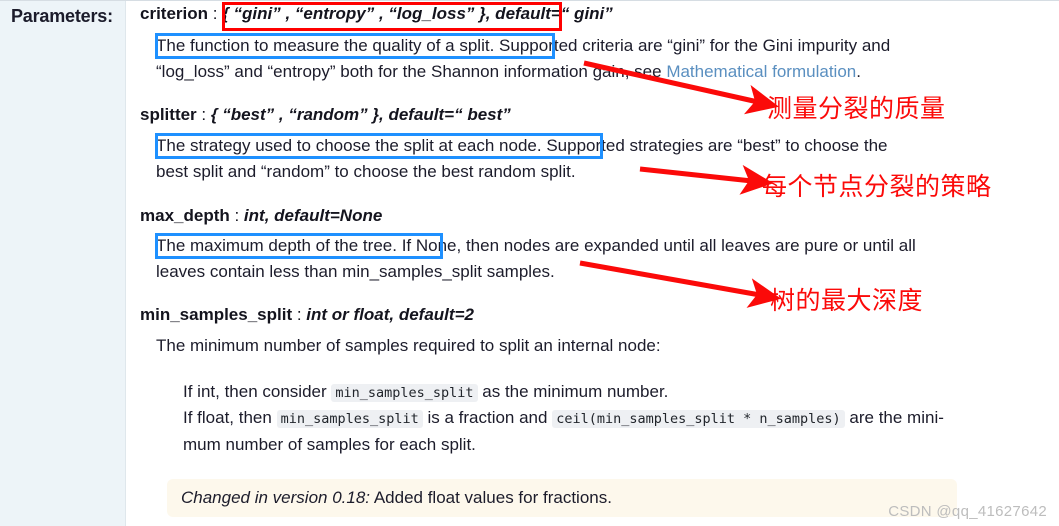  Describe the element at coordinates (877, 186) in the screenshot. I see `annotation-text-2: 每个节点分裂的策略` at that location.